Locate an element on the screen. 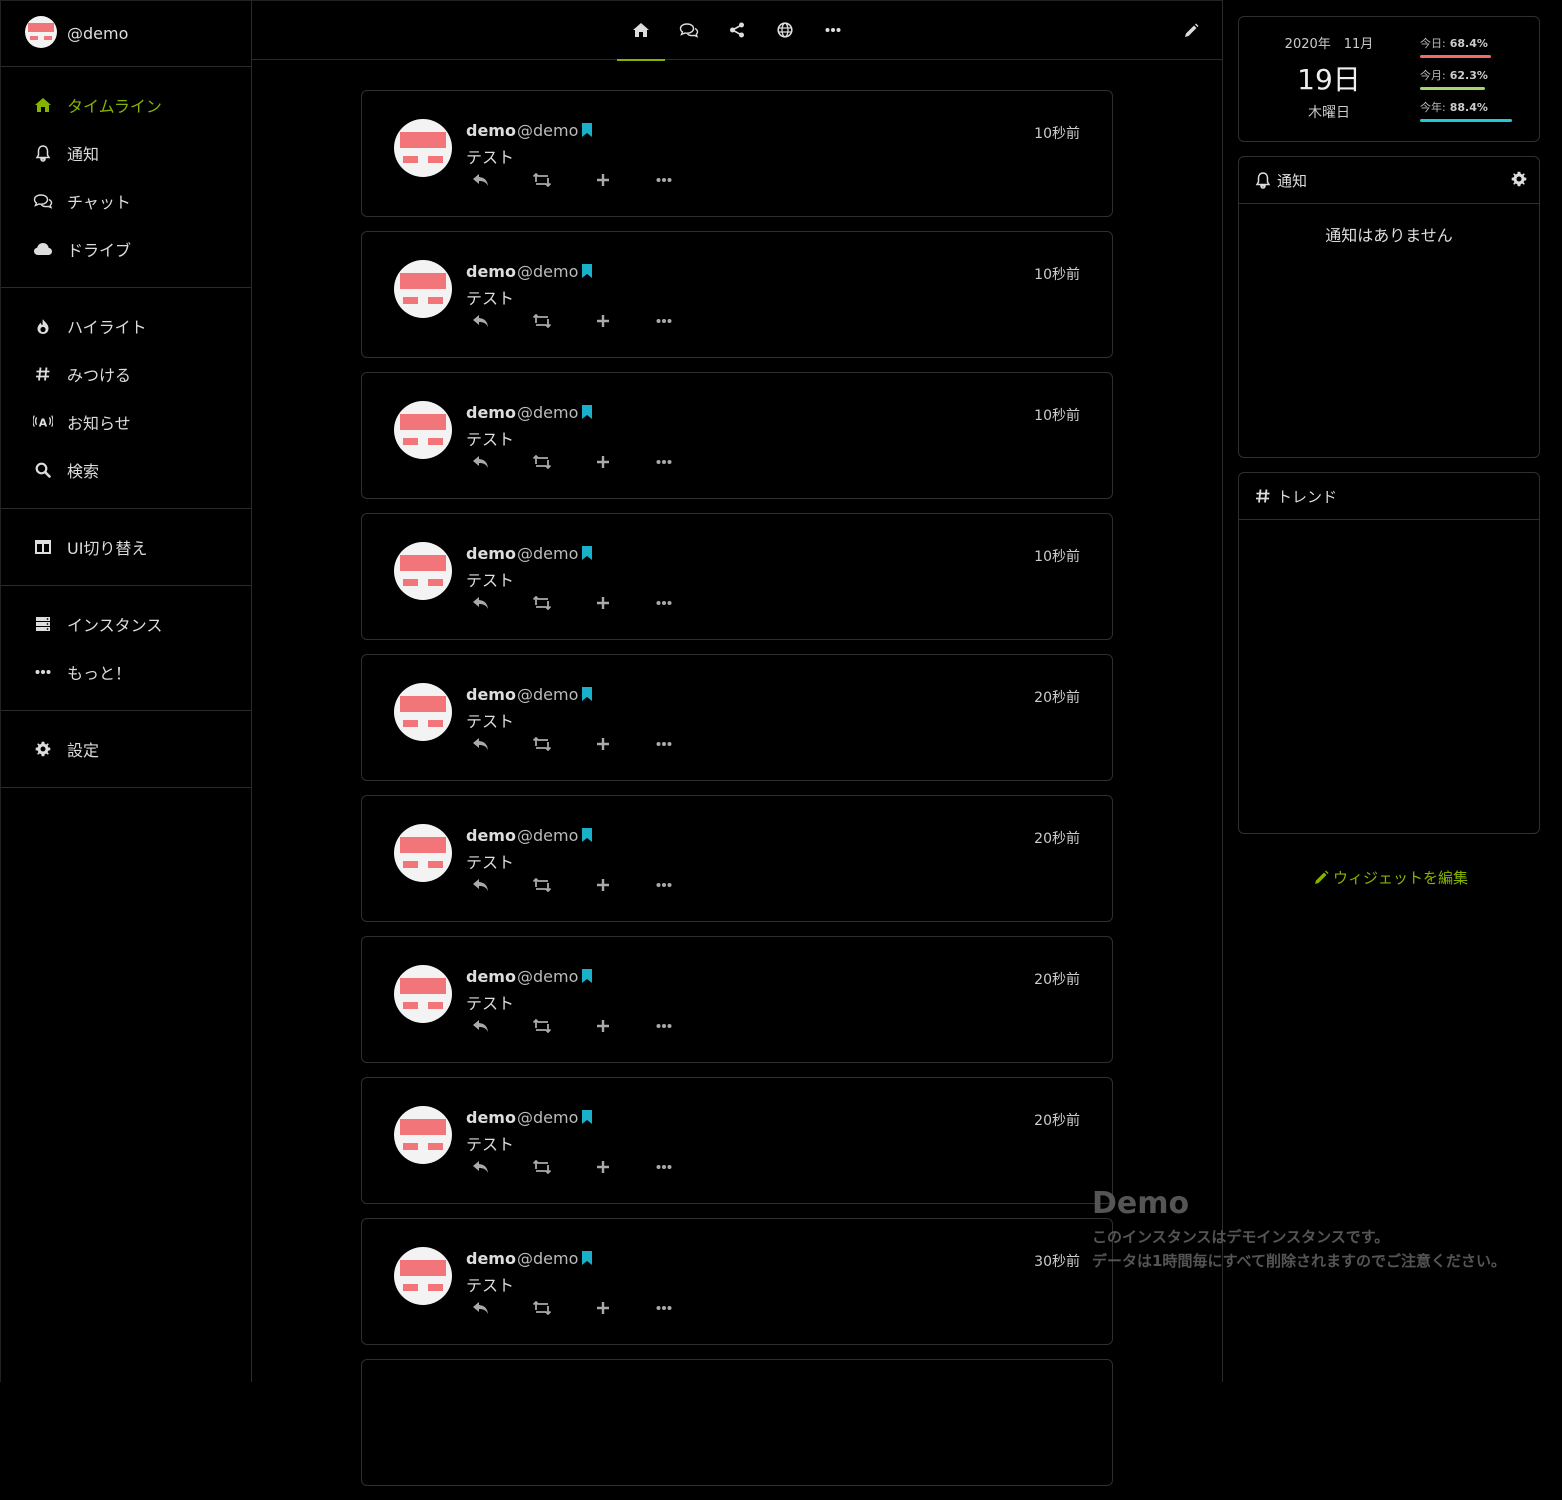  account-handle: @demo is located at coordinates (97, 33).